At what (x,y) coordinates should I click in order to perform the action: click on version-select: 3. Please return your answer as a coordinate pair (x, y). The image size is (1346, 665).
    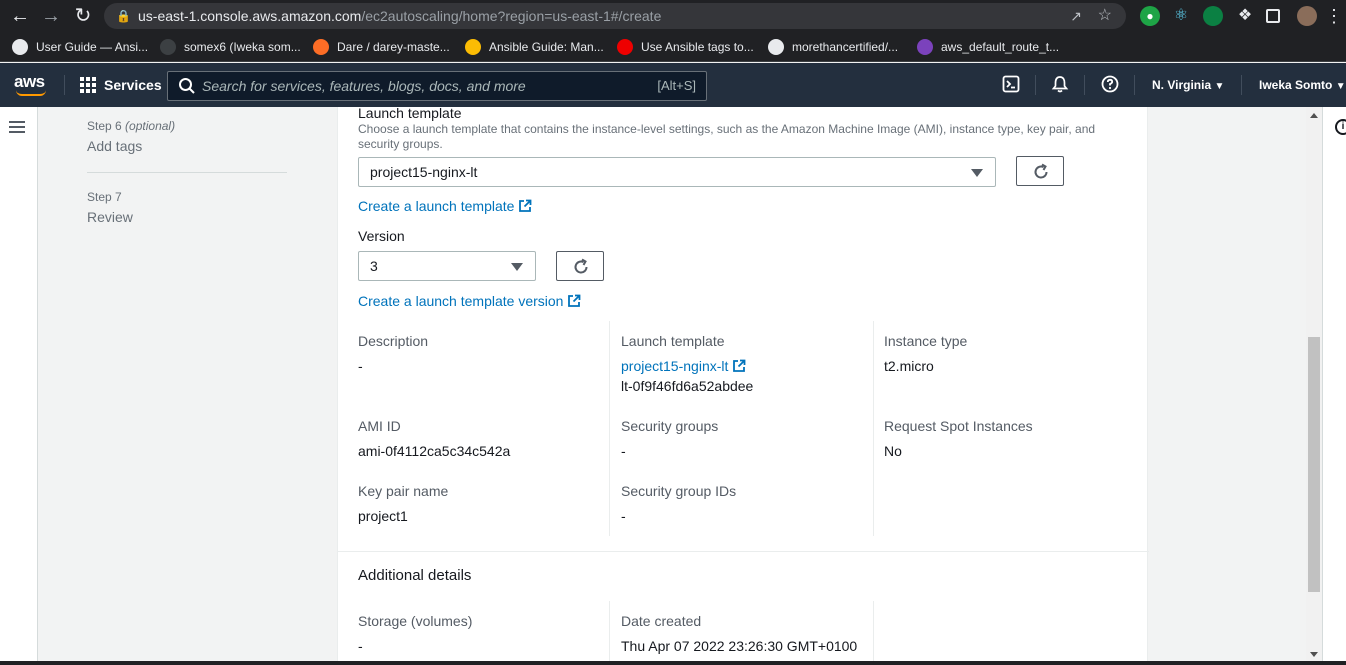
    Looking at the image, I should click on (447, 266).